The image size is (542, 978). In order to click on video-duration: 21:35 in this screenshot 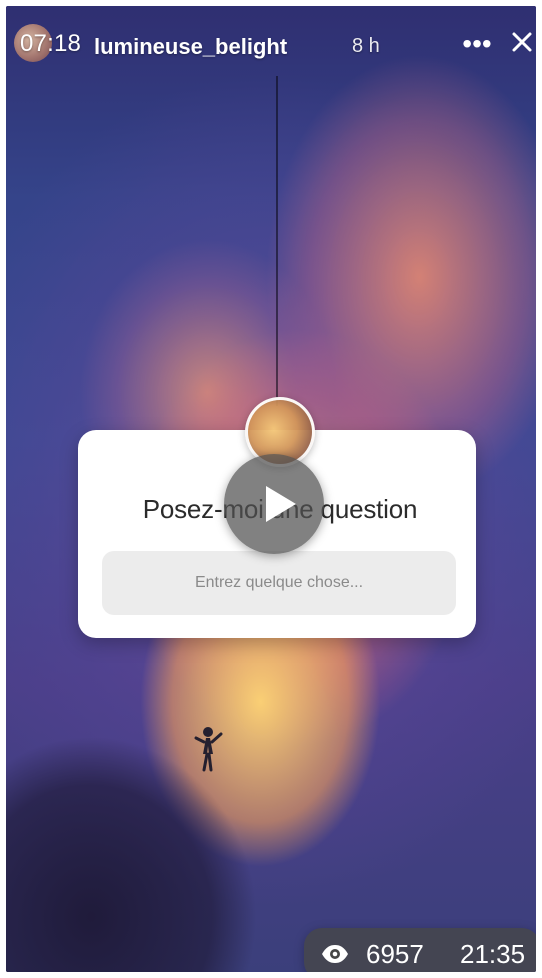, I will do `click(493, 954)`.